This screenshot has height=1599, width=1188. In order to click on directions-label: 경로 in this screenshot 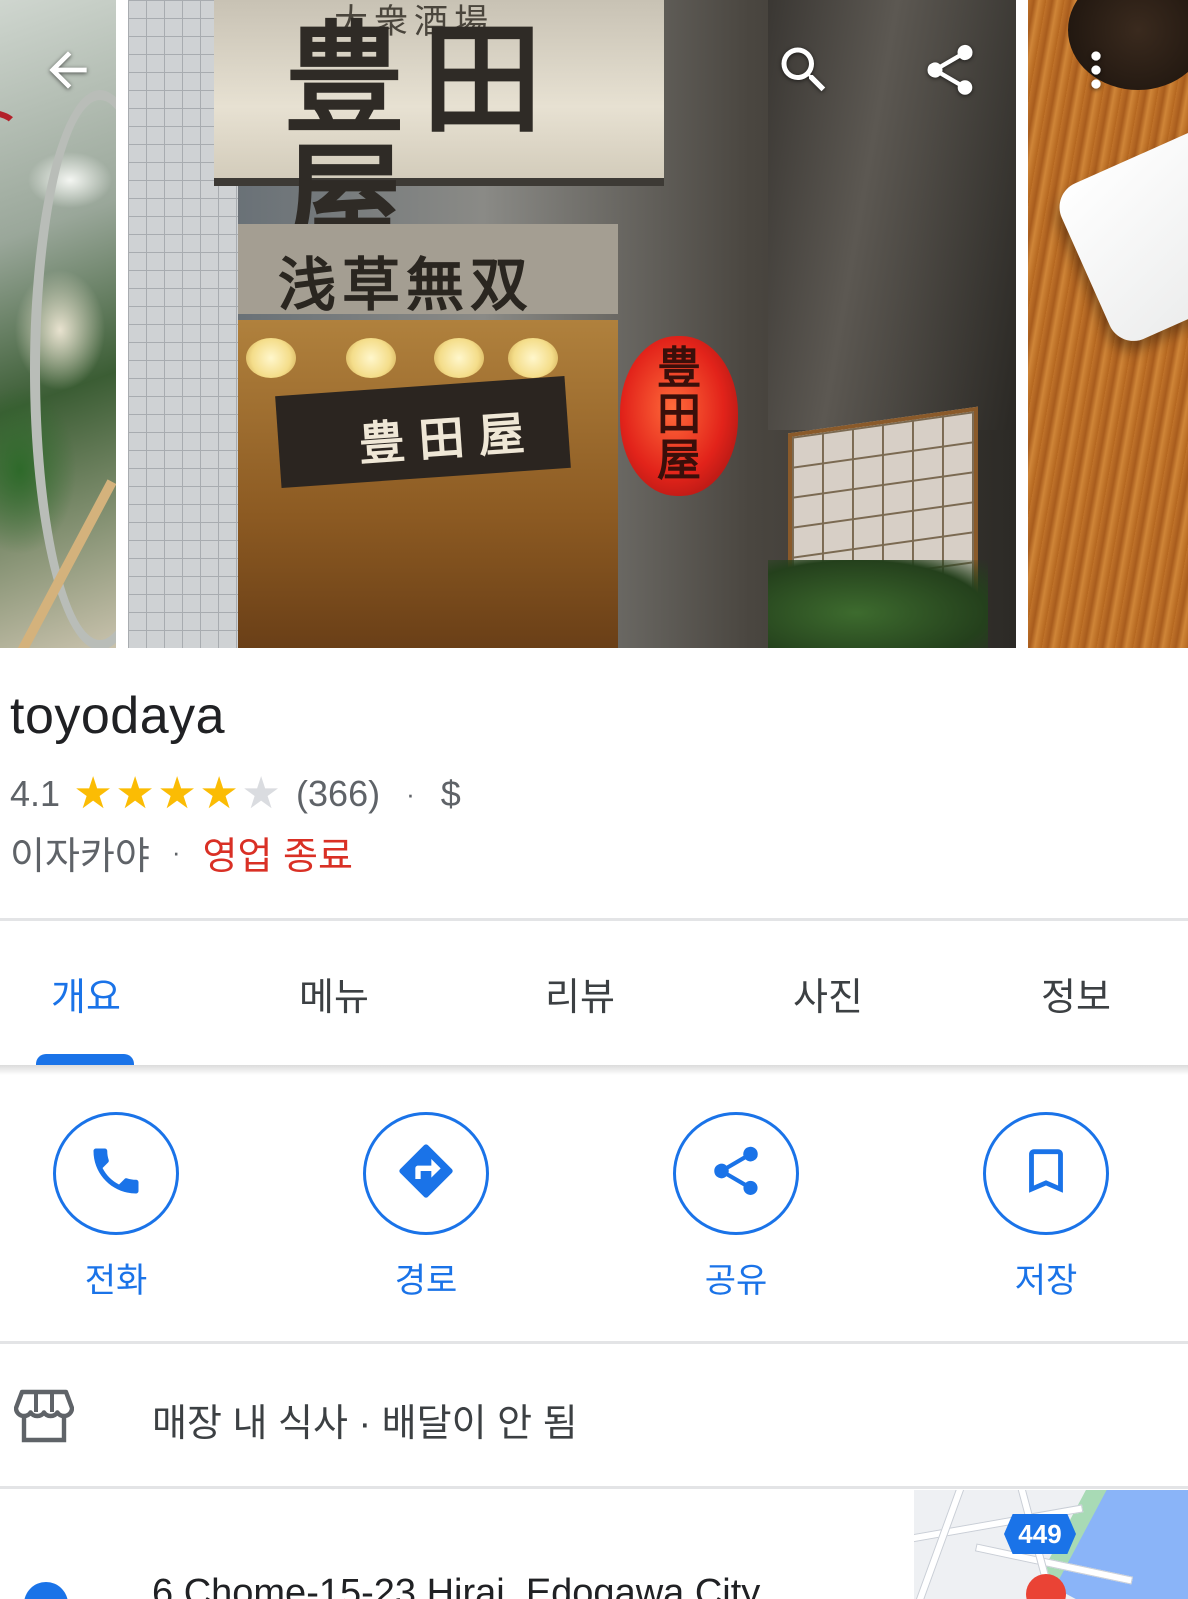, I will do `click(426, 1281)`.